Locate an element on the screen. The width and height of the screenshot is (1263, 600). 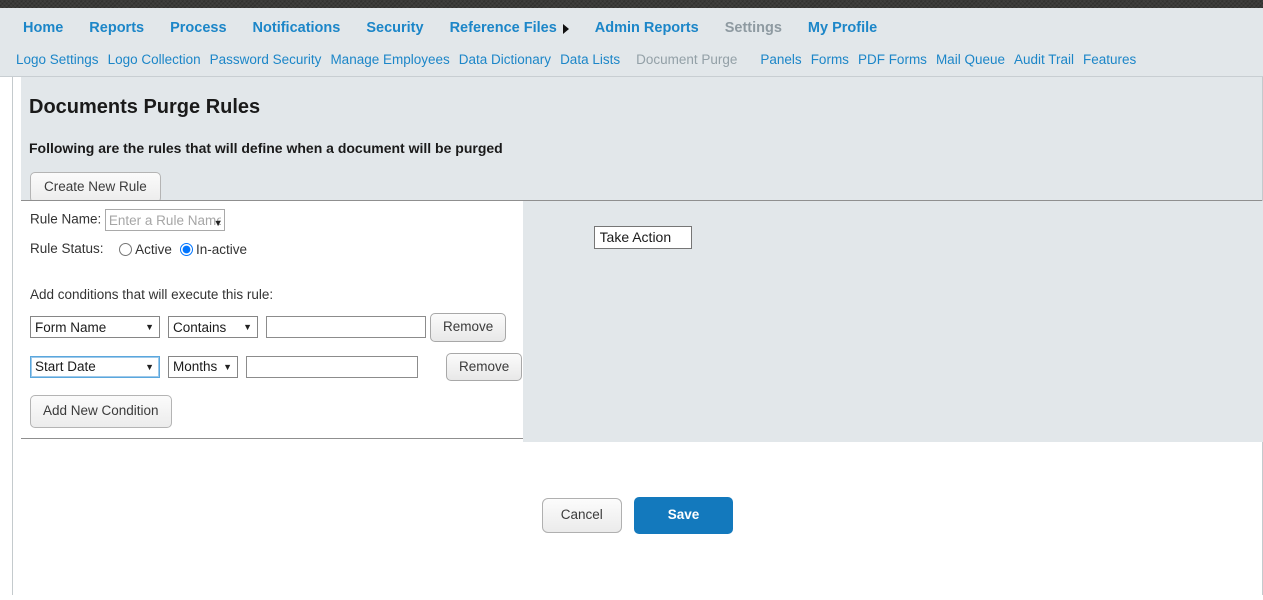
subnav-item-forms: Forms is located at coordinates (830, 60).